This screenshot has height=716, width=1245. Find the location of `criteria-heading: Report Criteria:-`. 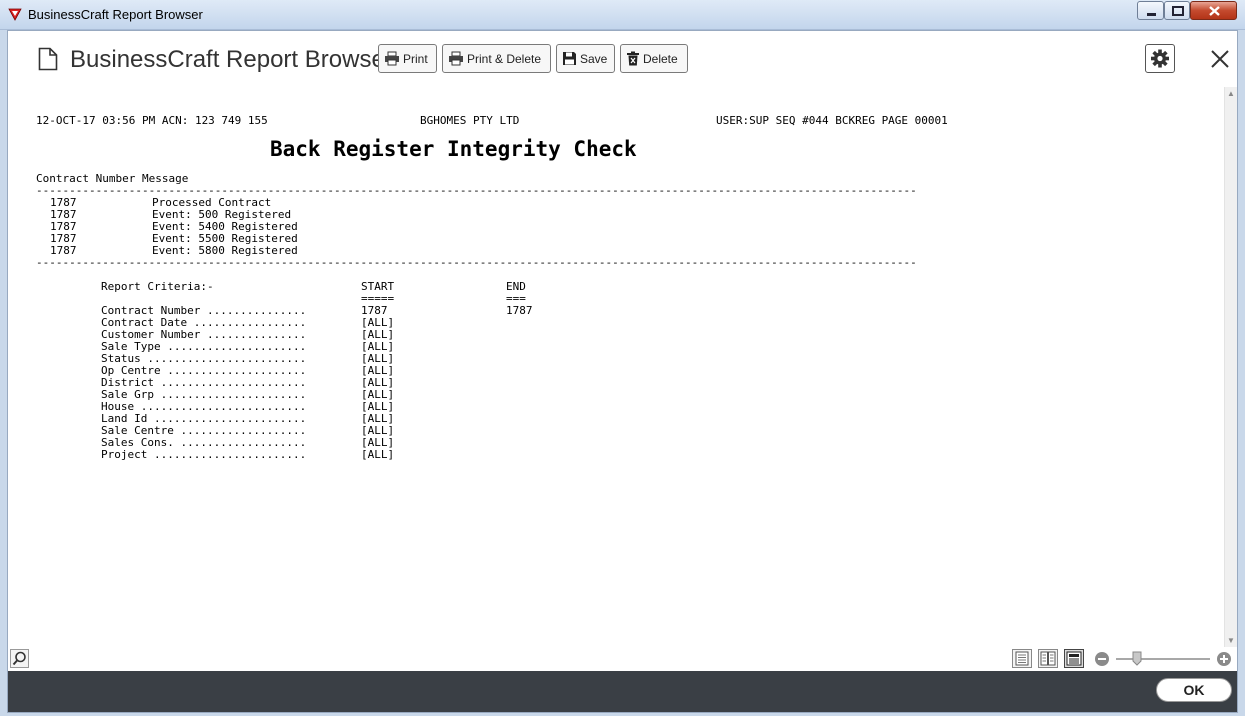

criteria-heading: Report Criteria:- is located at coordinates (157, 286).